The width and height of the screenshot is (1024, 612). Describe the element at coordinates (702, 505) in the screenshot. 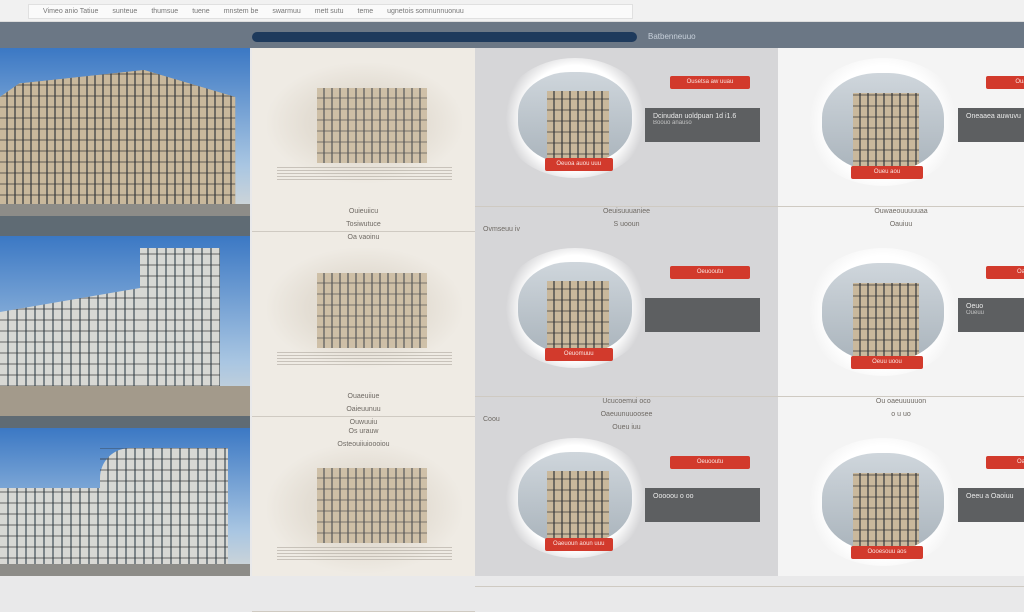

I see `info-banner: Ooooou o oo` at that location.